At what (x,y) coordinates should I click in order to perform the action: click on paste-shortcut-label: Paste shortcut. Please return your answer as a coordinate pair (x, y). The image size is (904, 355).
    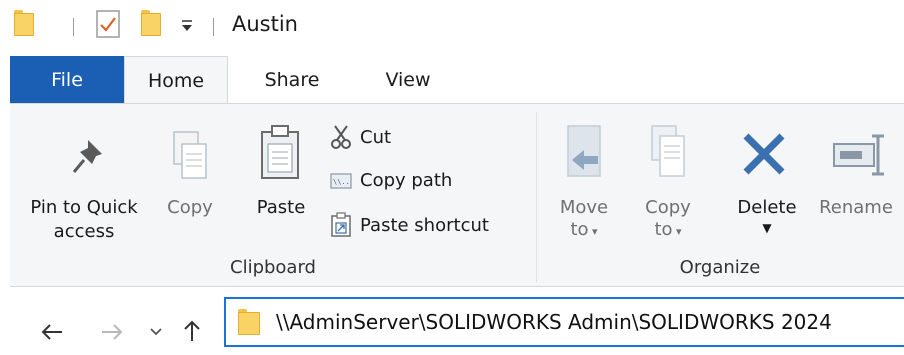
    Looking at the image, I should click on (424, 225).